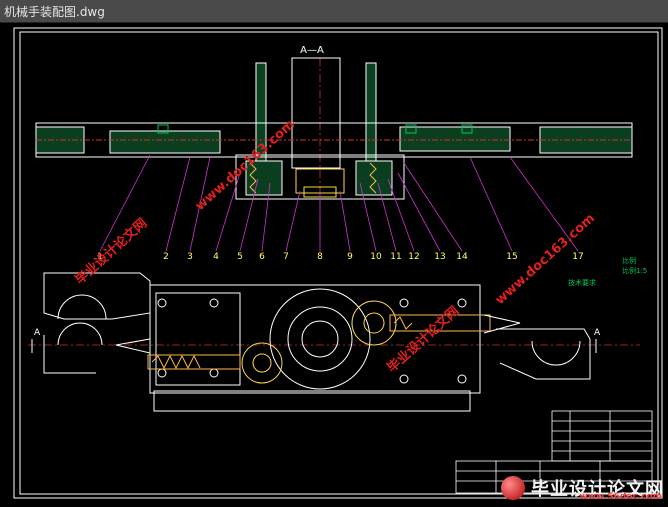 The width and height of the screenshot is (668, 507). What do you see at coordinates (462, 257) in the screenshot?
I see `balloon-14: 14` at bounding box center [462, 257].